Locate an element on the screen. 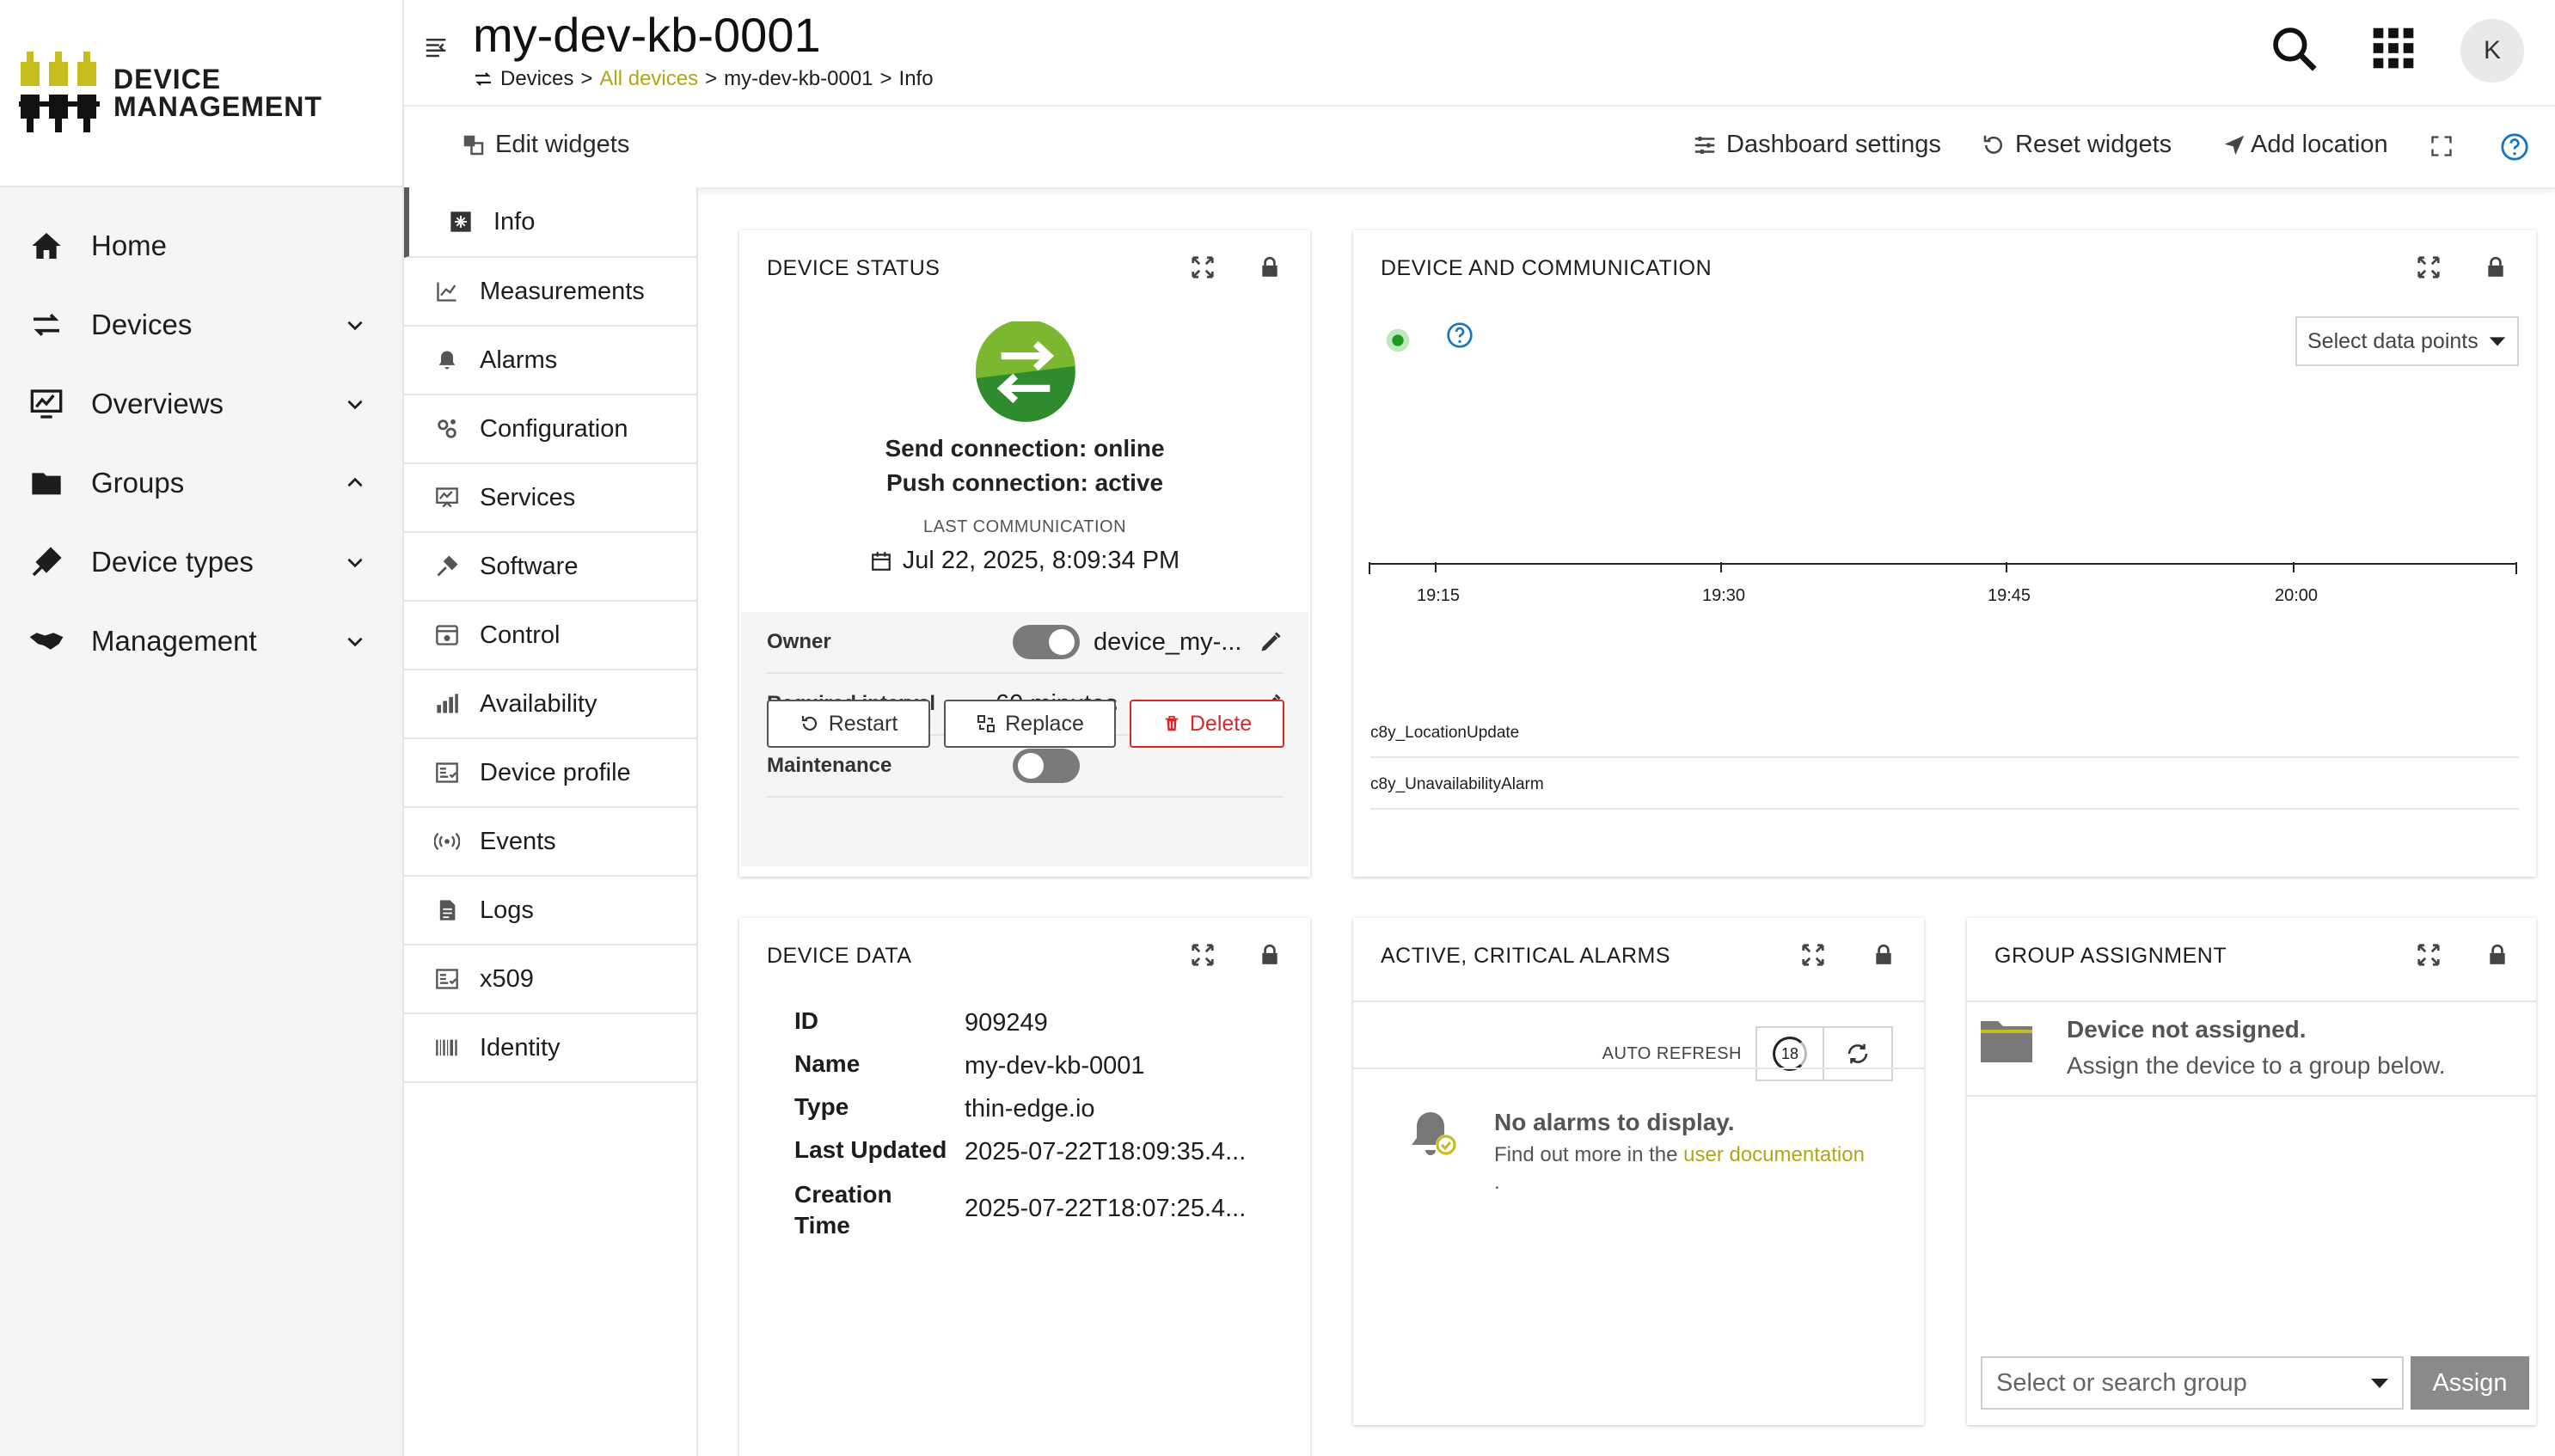 This screenshot has width=2555, height=1456. device-data-label: Type is located at coordinates (821, 1106).